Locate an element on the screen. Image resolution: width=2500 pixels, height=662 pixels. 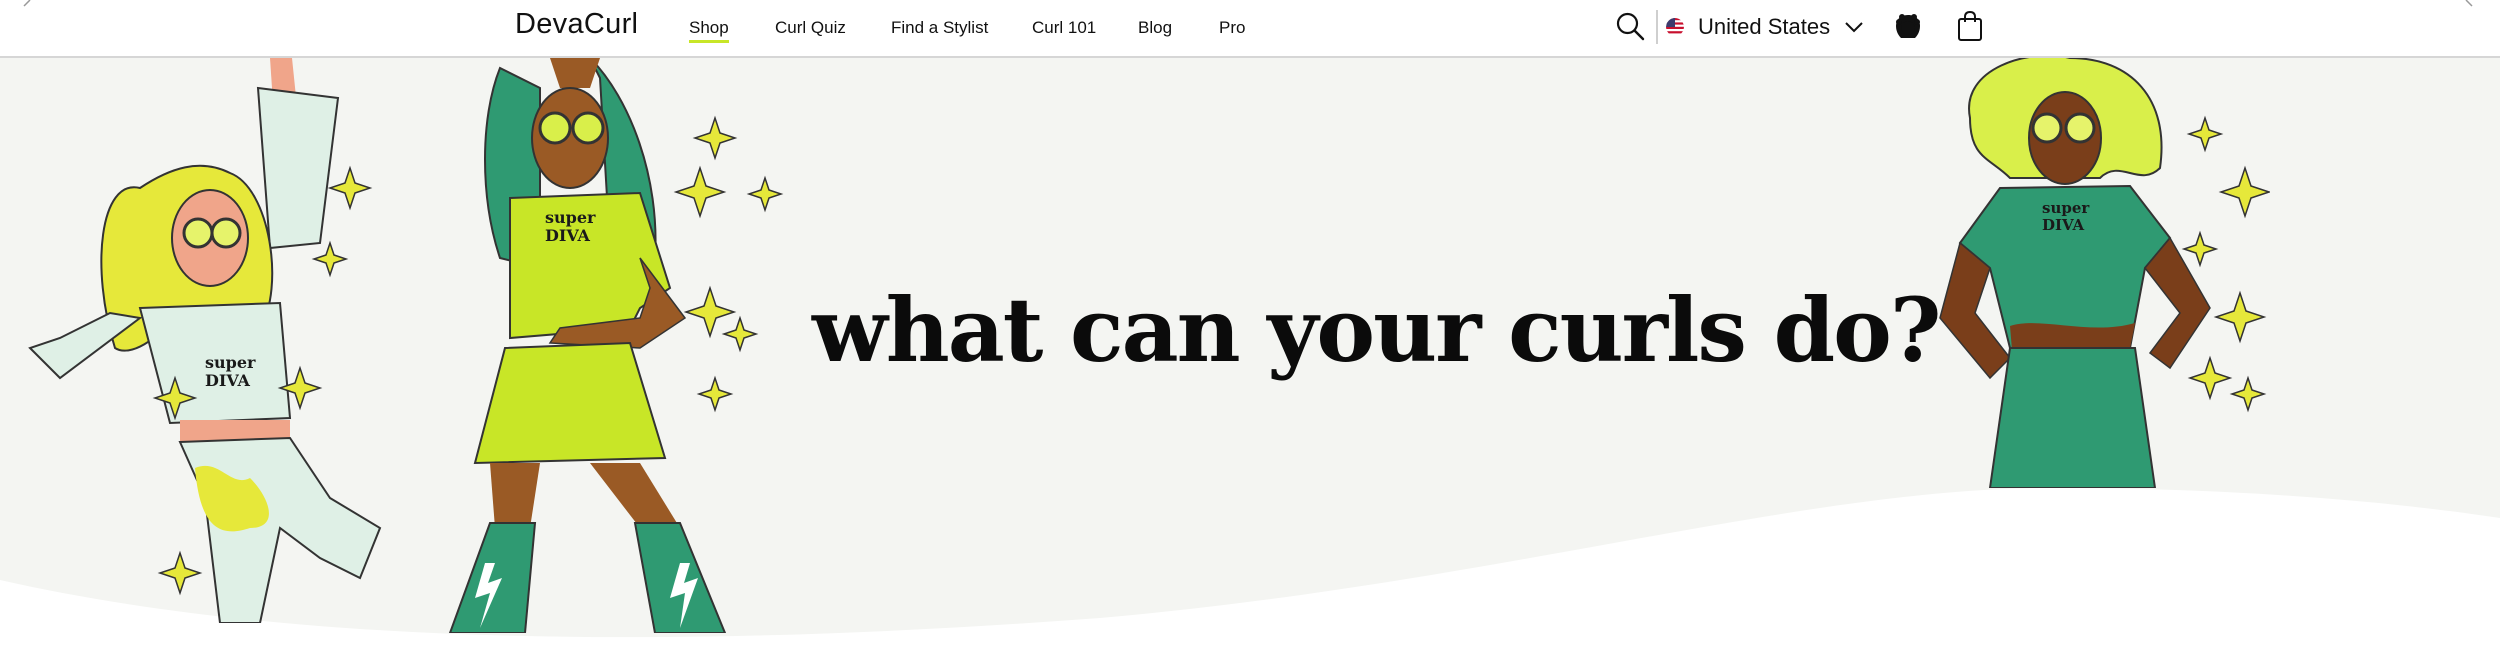
region-selector: United States is located at coordinates (1765, 27).